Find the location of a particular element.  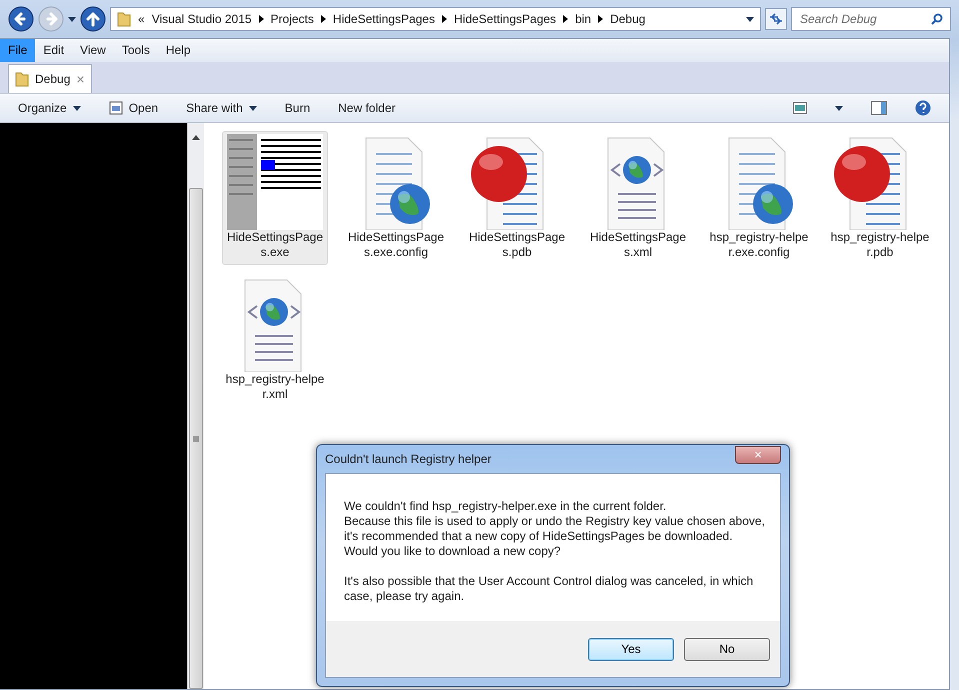

breadcrumb-overflow: « is located at coordinates (141, 19).